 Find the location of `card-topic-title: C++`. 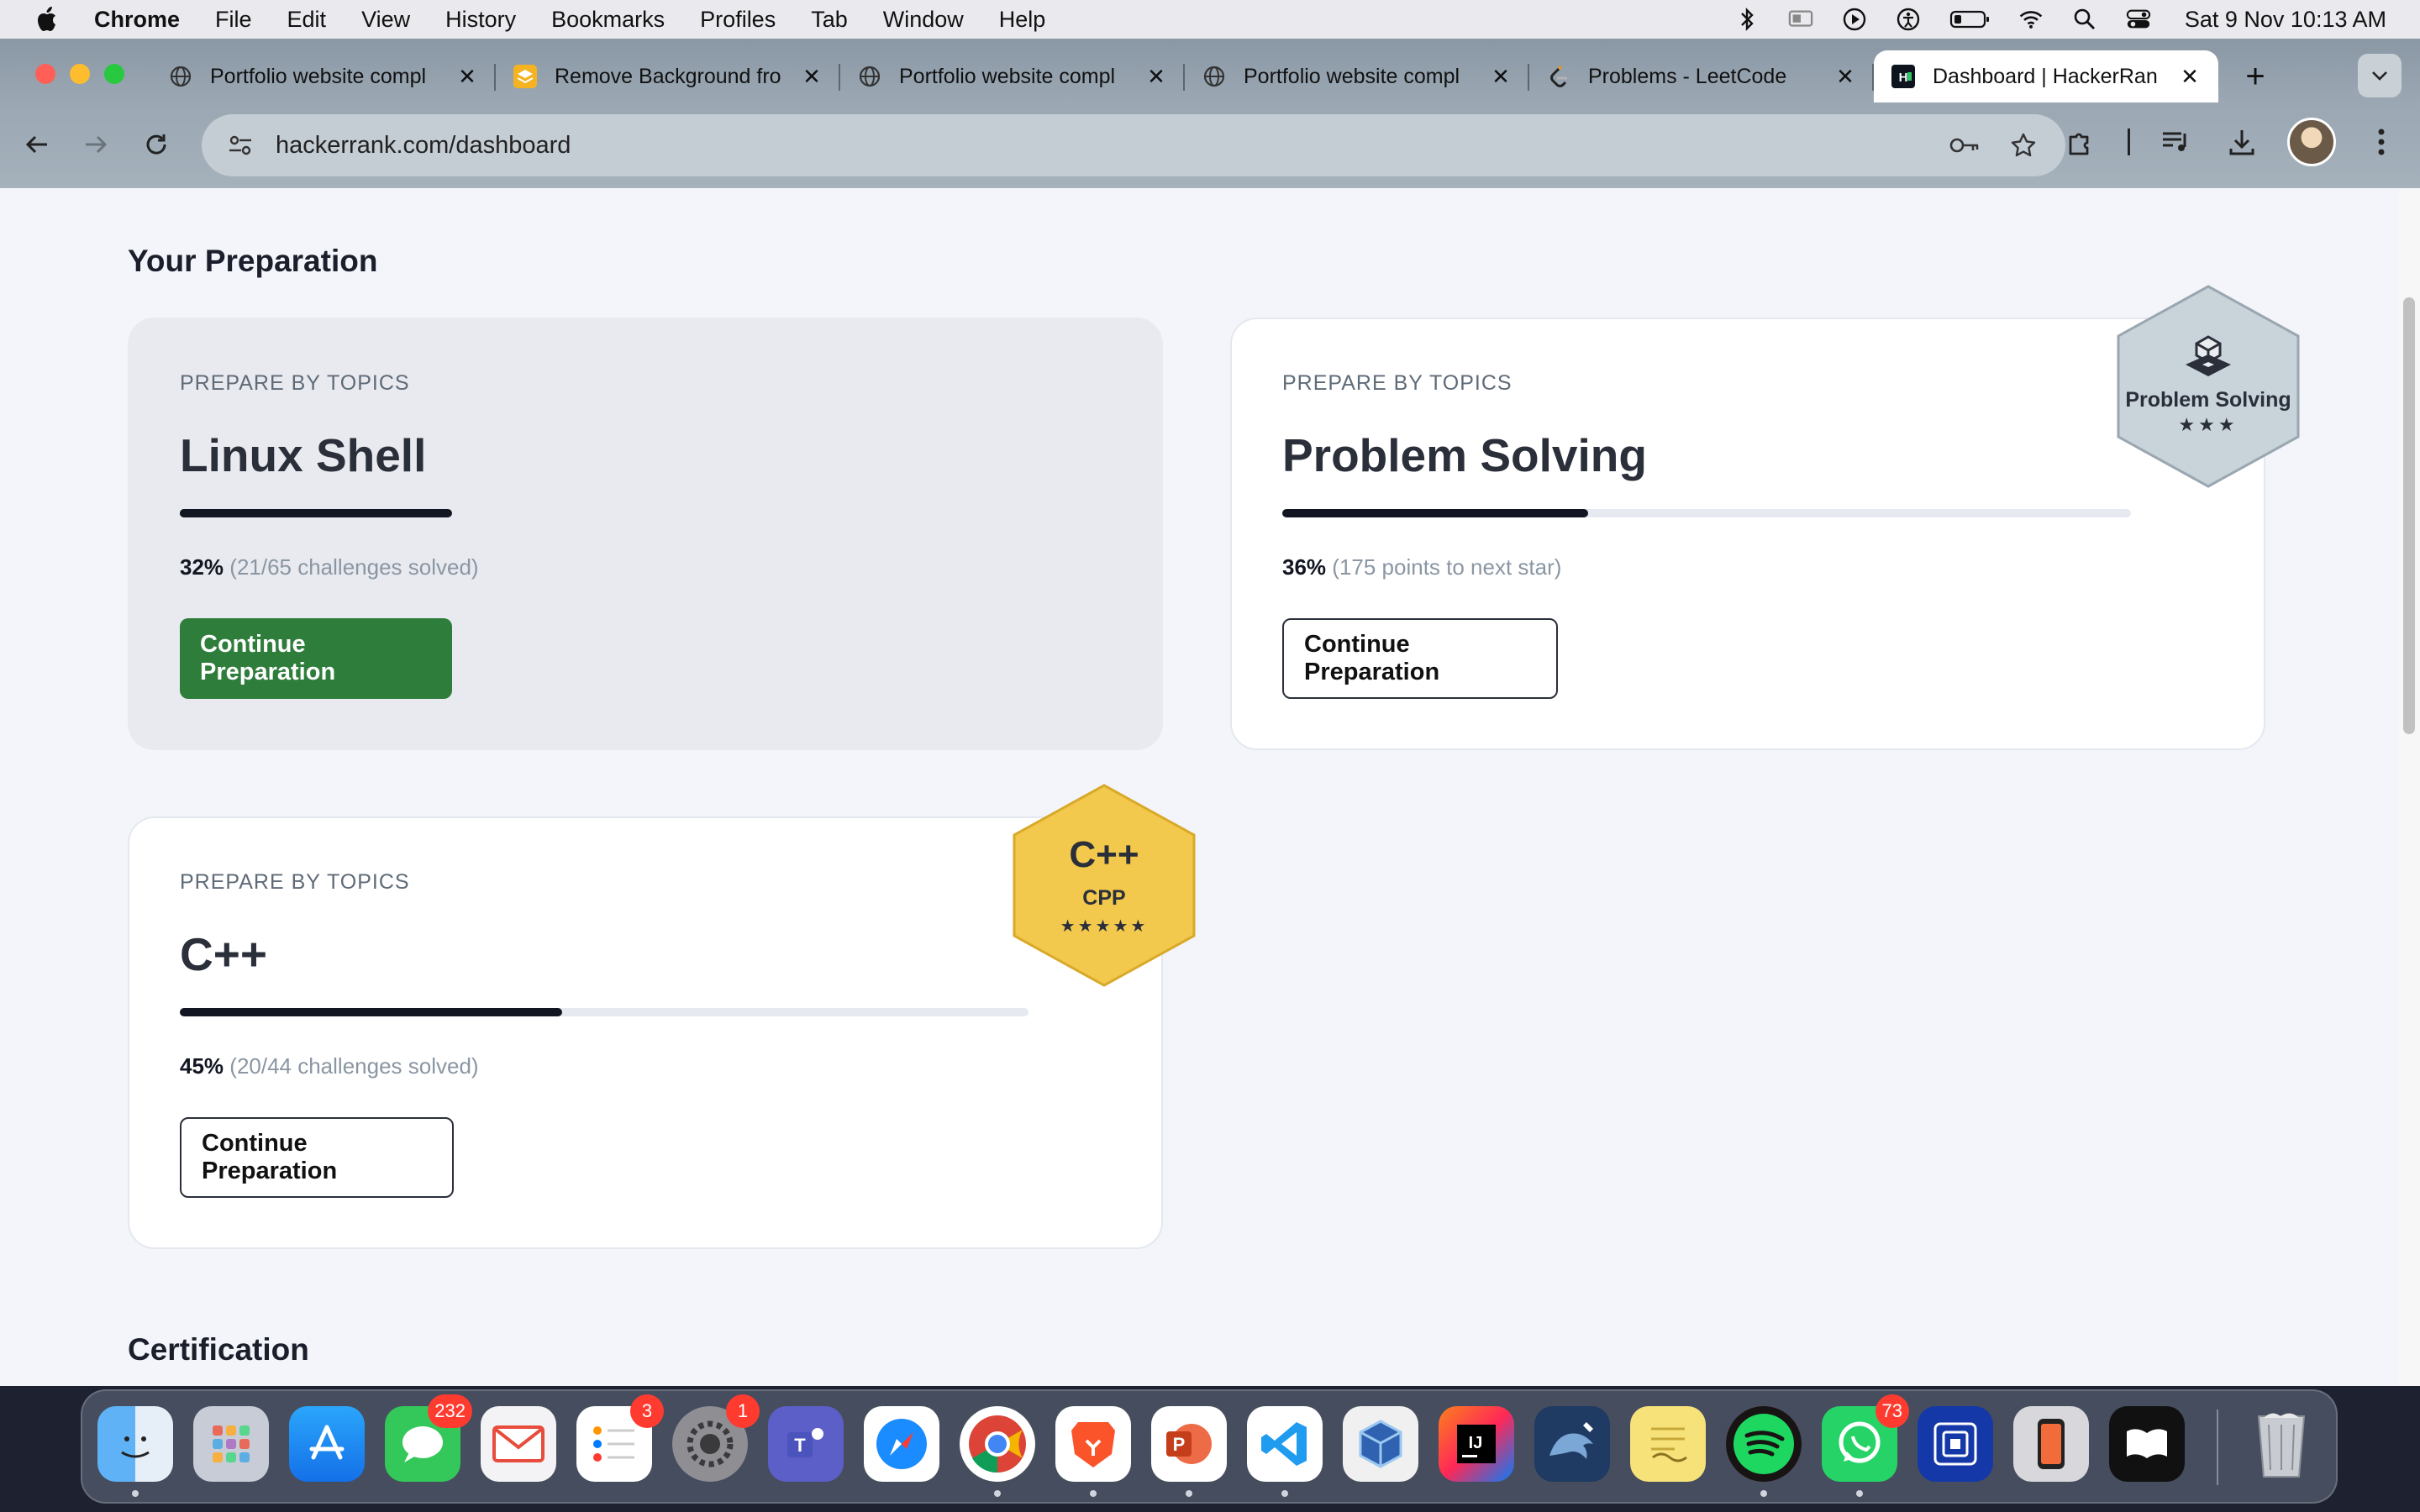

card-topic-title: C++ is located at coordinates (224, 954).